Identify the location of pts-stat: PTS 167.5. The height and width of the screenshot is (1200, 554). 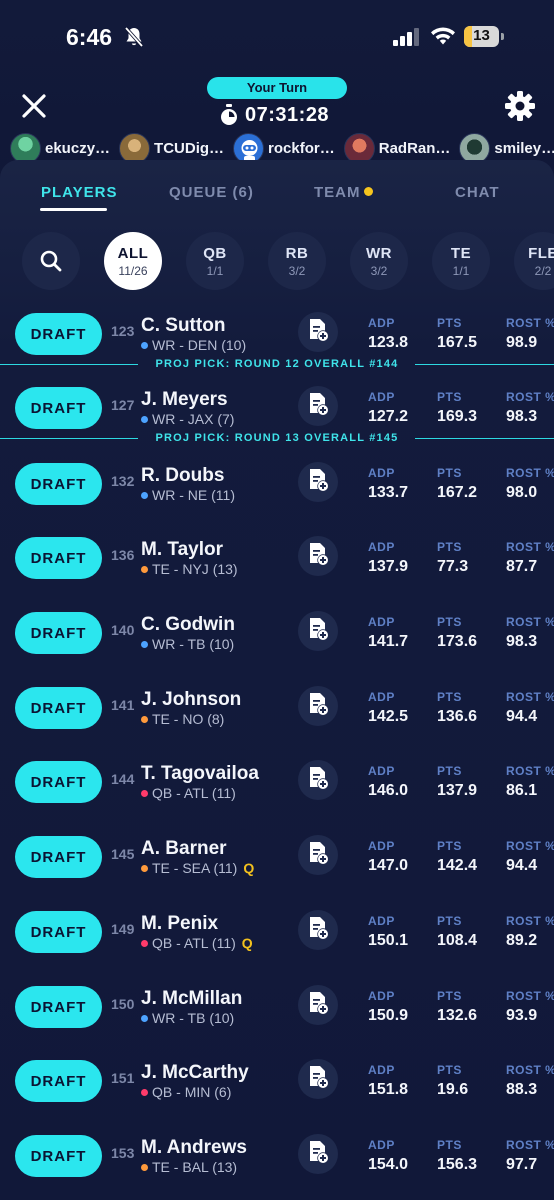
(457, 334).